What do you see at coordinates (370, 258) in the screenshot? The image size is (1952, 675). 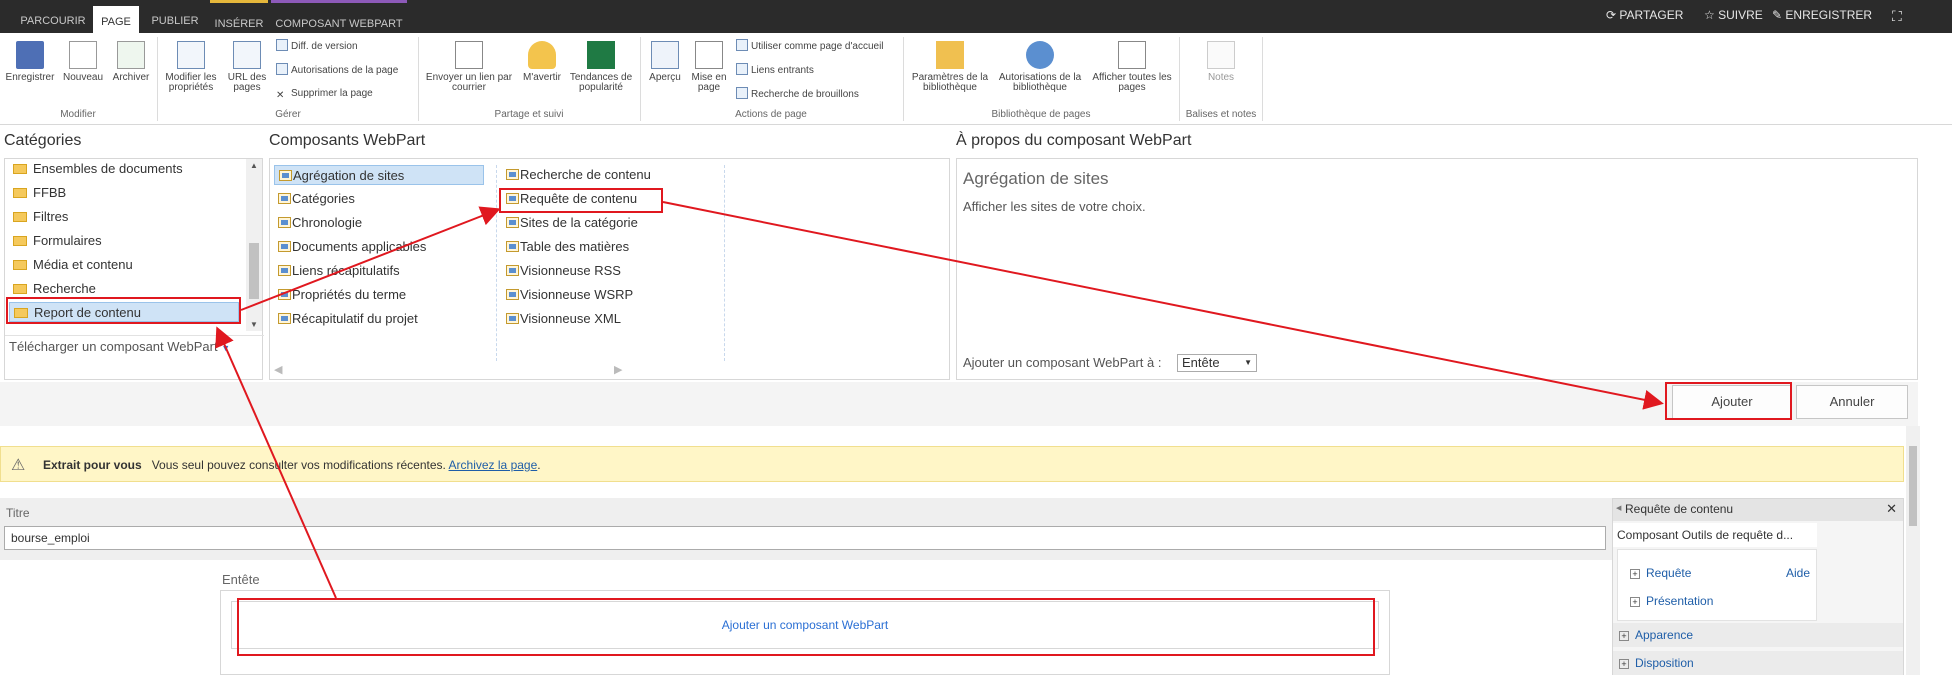 I see `arrow-category-to-webpart` at bounding box center [370, 258].